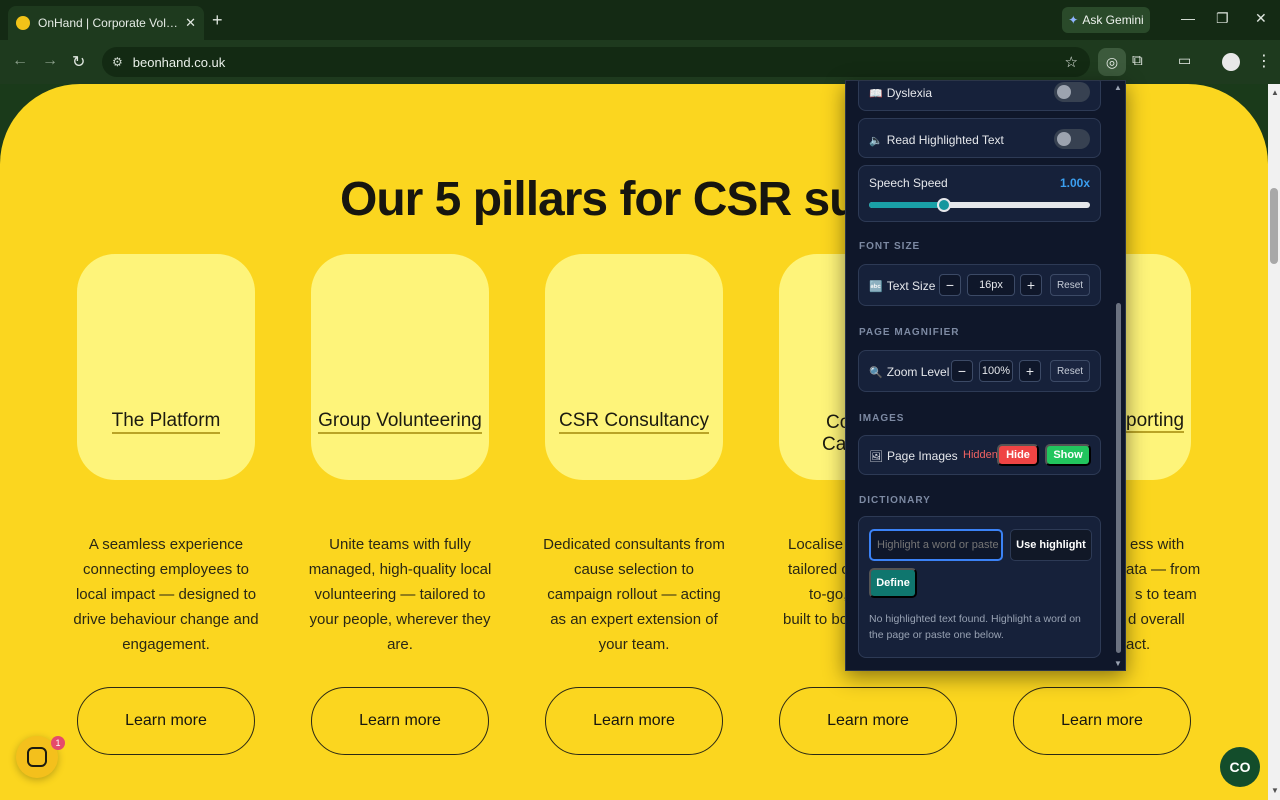  I want to click on bookmark-star-icon: ☆, so click(1071, 62).